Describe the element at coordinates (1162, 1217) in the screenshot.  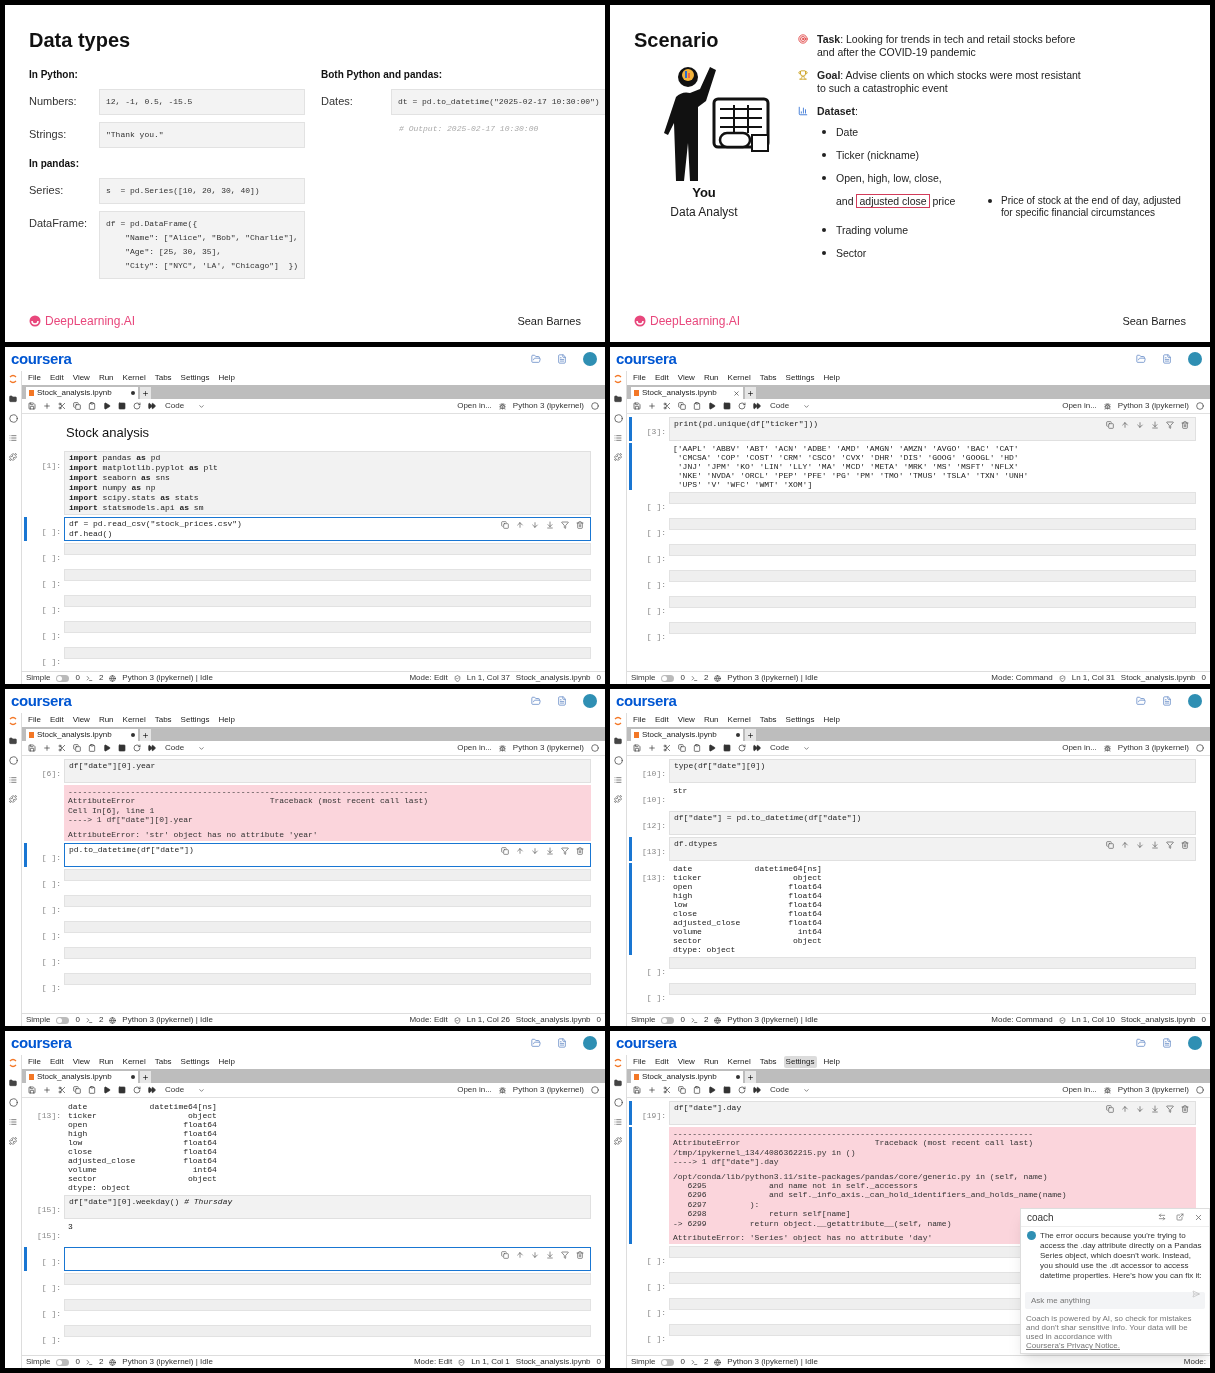
I see `swap-icon` at that location.